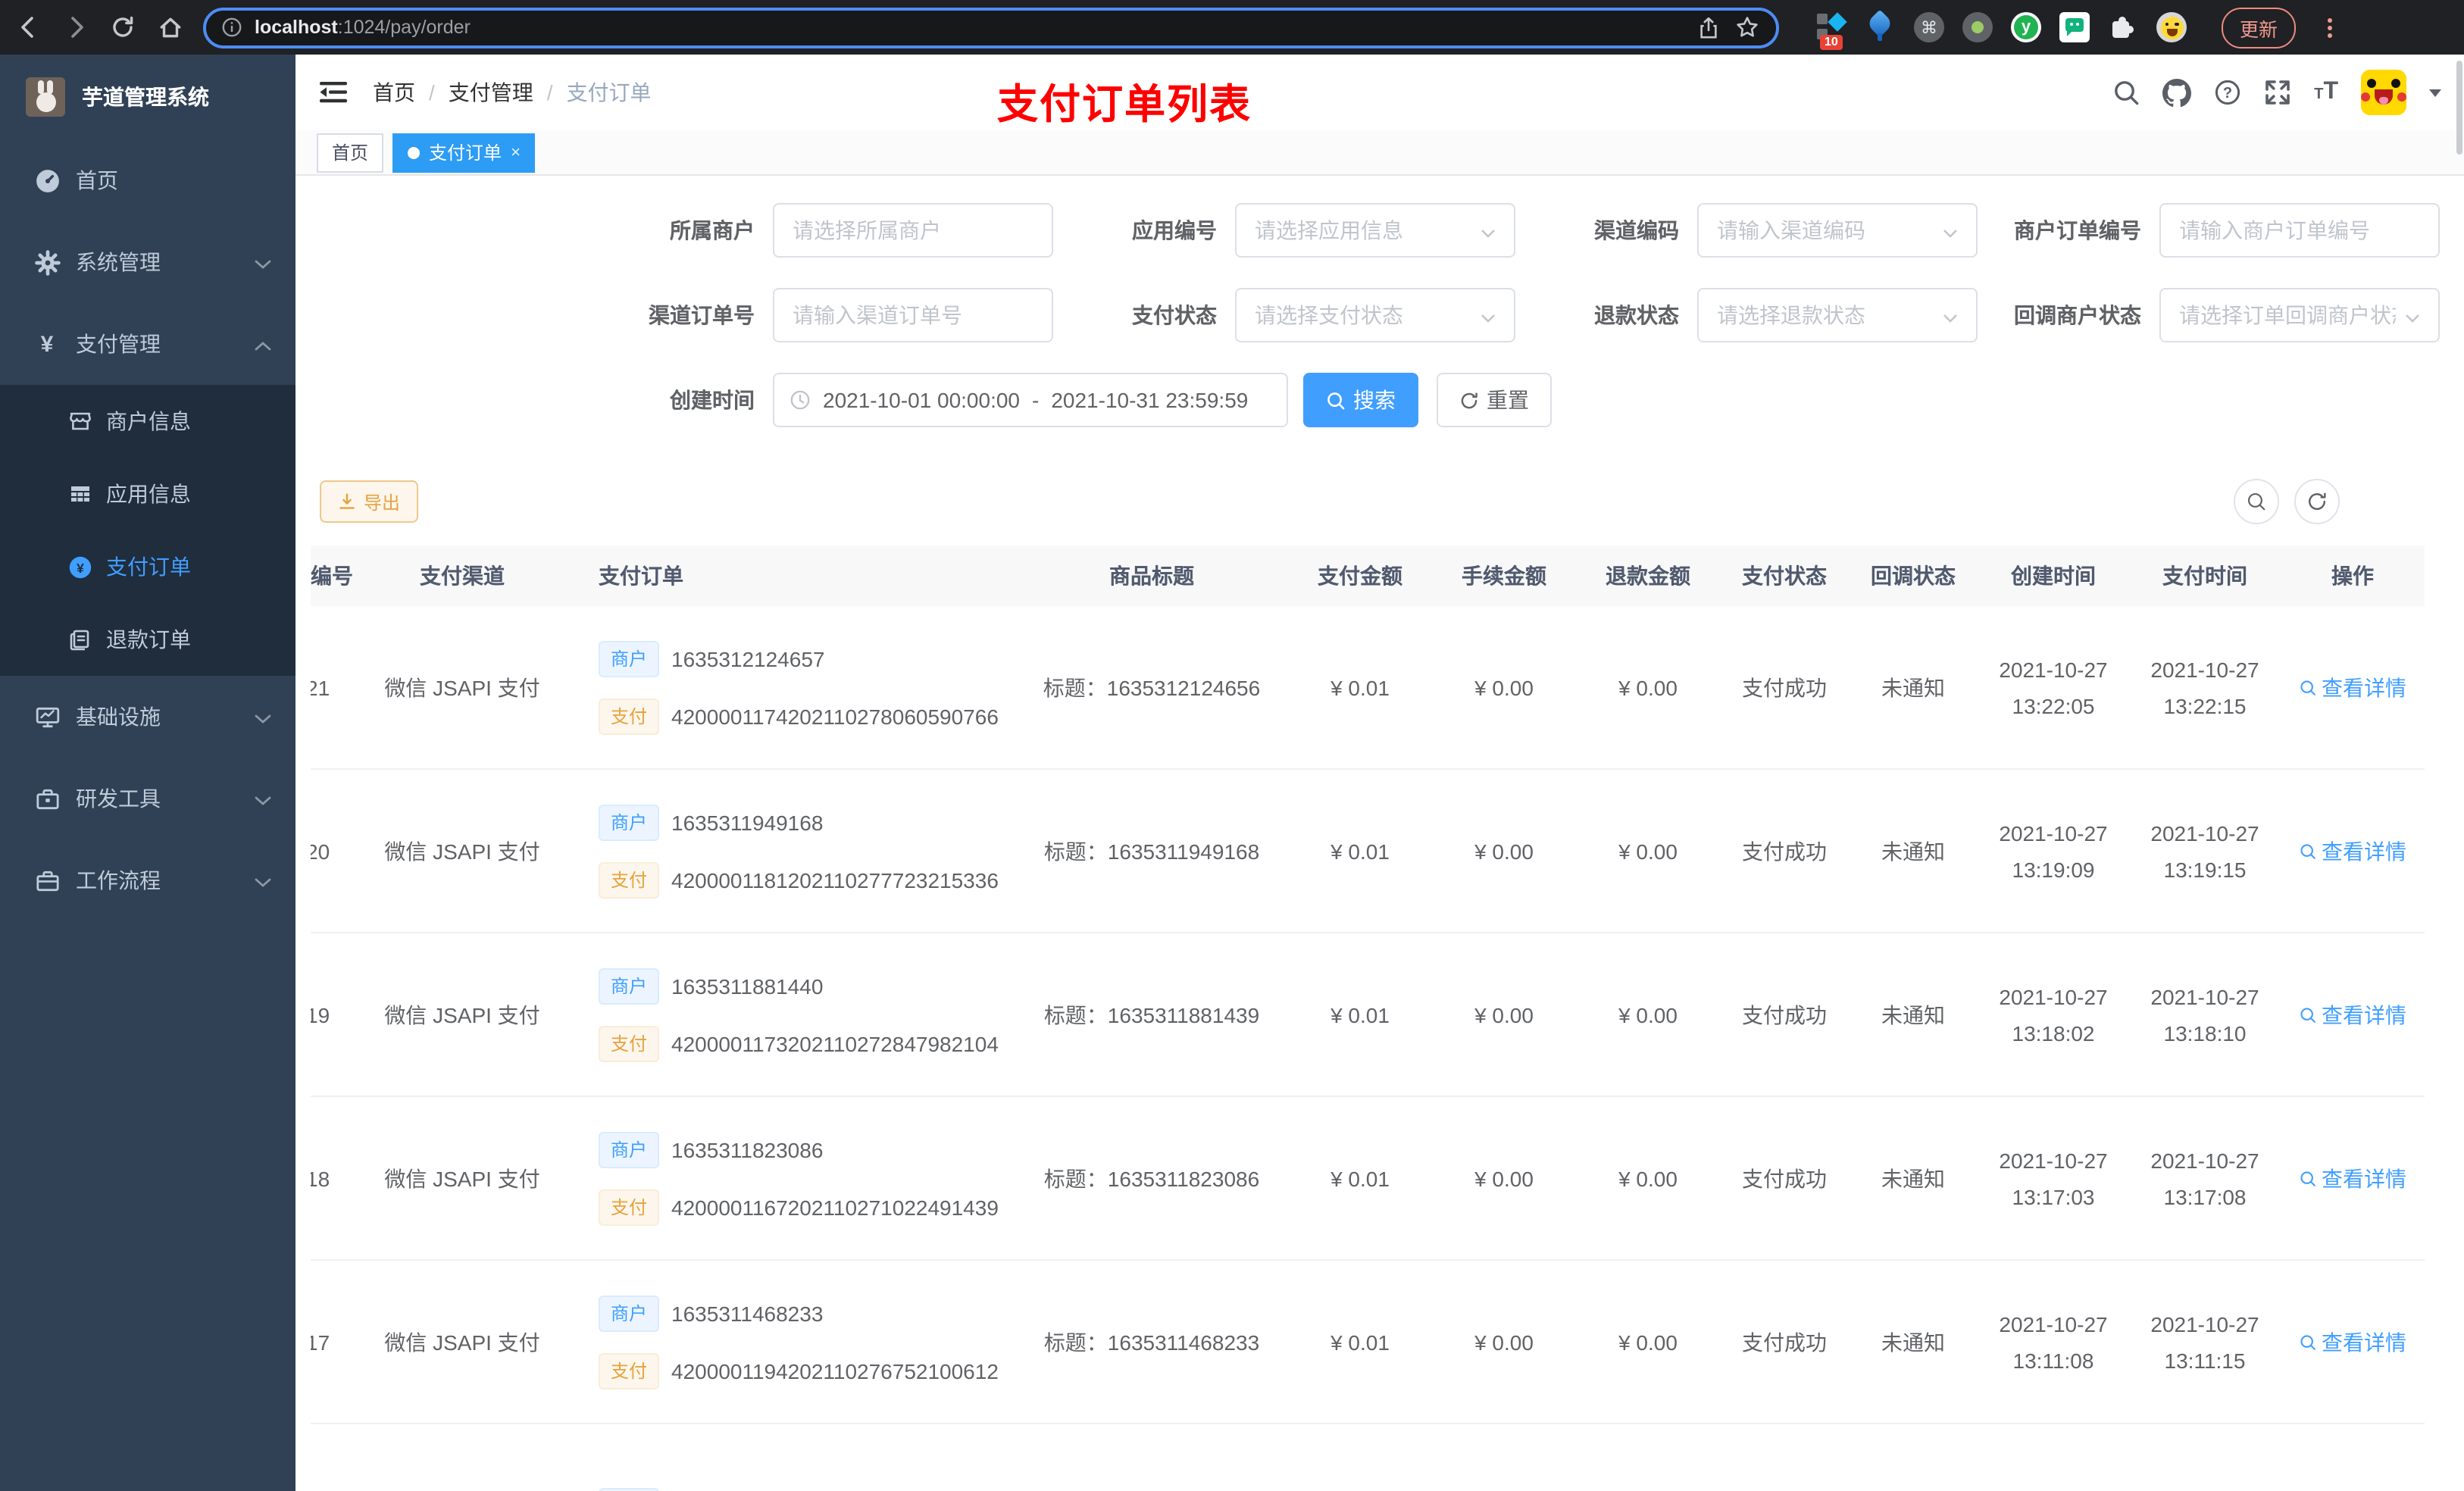 This screenshot has height=1491, width=2464. Describe the element at coordinates (2317, 501) in the screenshot. I see `refresh-button` at that location.